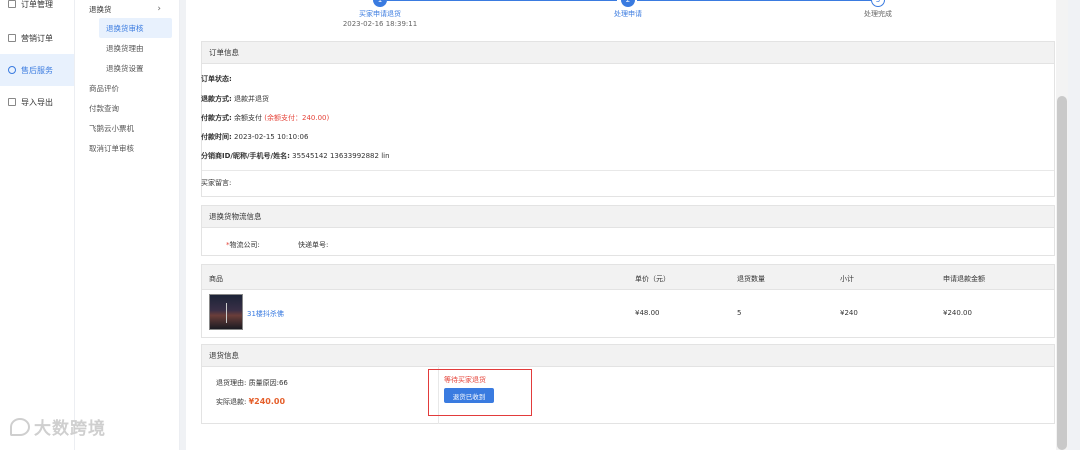 The image size is (1080, 450). I want to click on chevron-right-icon: ›, so click(159, 9).